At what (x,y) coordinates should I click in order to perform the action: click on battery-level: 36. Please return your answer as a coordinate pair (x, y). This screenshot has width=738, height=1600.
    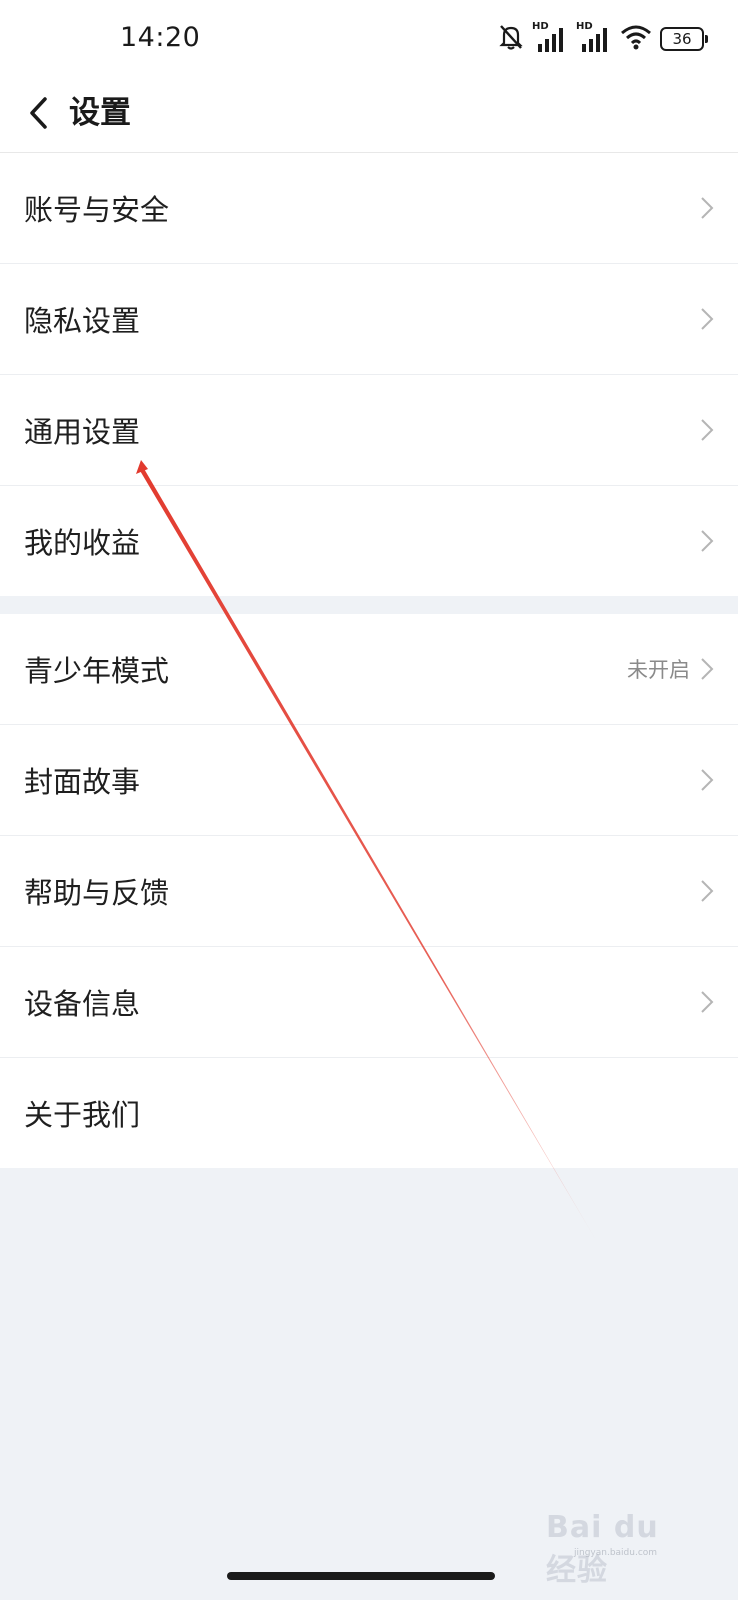
    Looking at the image, I should click on (682, 39).